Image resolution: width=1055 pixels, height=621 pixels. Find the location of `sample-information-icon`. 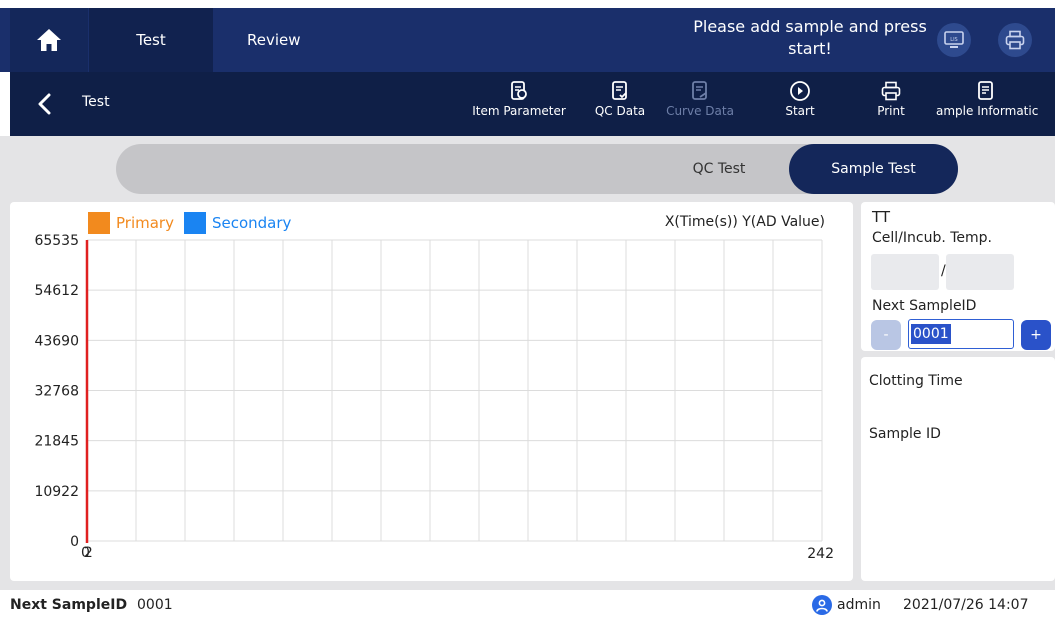

sample-information-icon is located at coordinates (985, 90).